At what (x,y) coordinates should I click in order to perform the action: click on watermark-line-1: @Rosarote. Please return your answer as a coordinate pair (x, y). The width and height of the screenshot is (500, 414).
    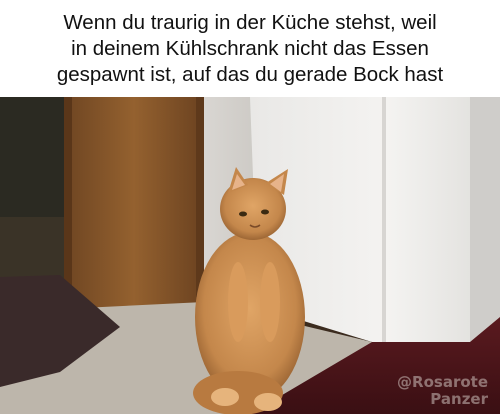
    Looking at the image, I should click on (442, 382).